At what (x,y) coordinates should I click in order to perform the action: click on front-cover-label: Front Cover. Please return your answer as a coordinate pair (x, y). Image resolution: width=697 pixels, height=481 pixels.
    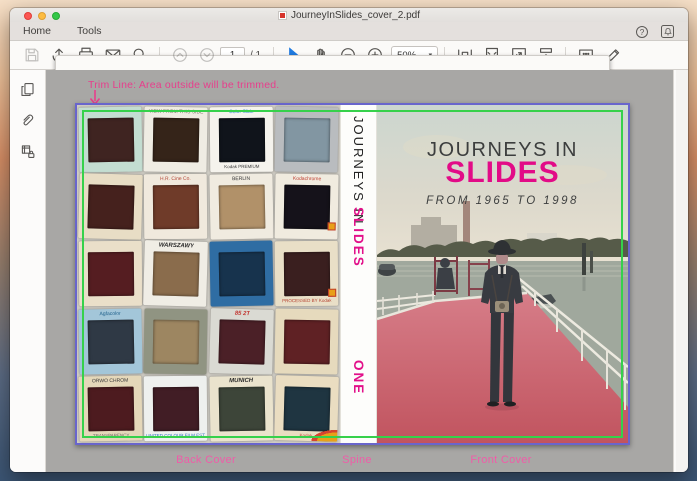
    Looking at the image, I should click on (501, 460).